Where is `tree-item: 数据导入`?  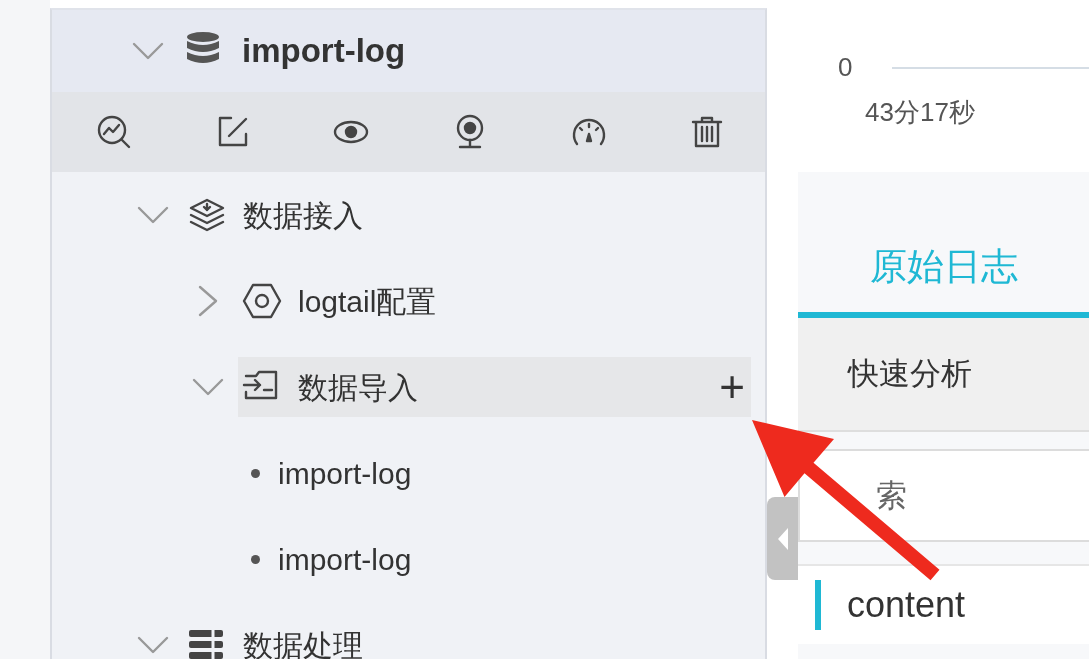
tree-item: 数据导入 is located at coordinates (358, 387).